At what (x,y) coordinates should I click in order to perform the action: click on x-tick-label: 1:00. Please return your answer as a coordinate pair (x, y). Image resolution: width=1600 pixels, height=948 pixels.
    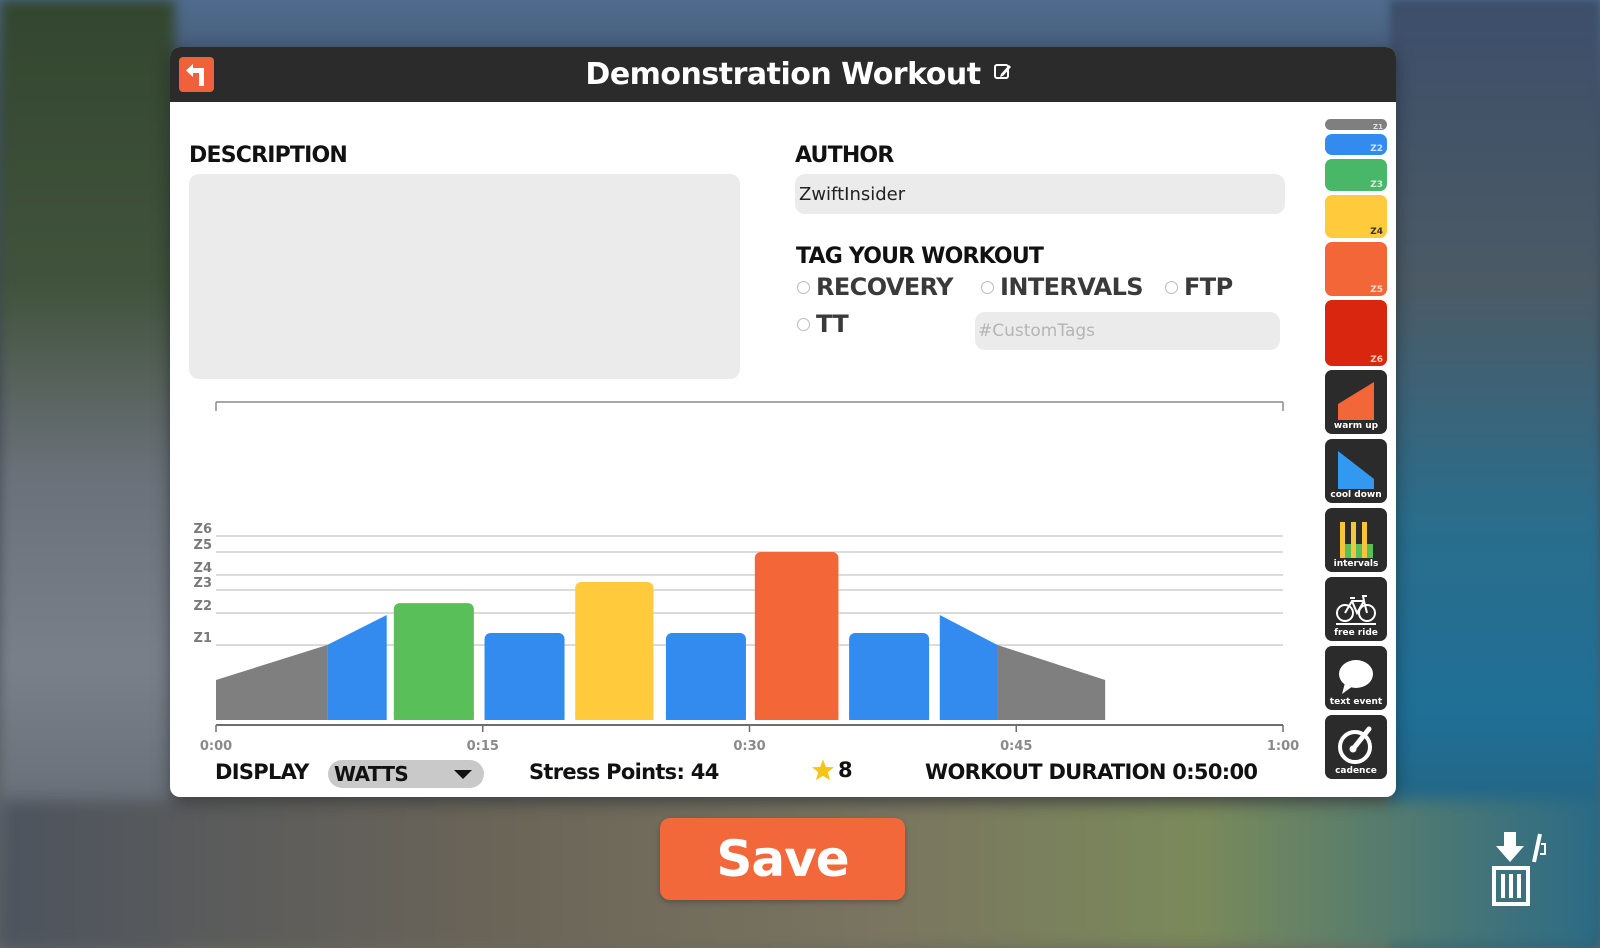
    Looking at the image, I should click on (1283, 746).